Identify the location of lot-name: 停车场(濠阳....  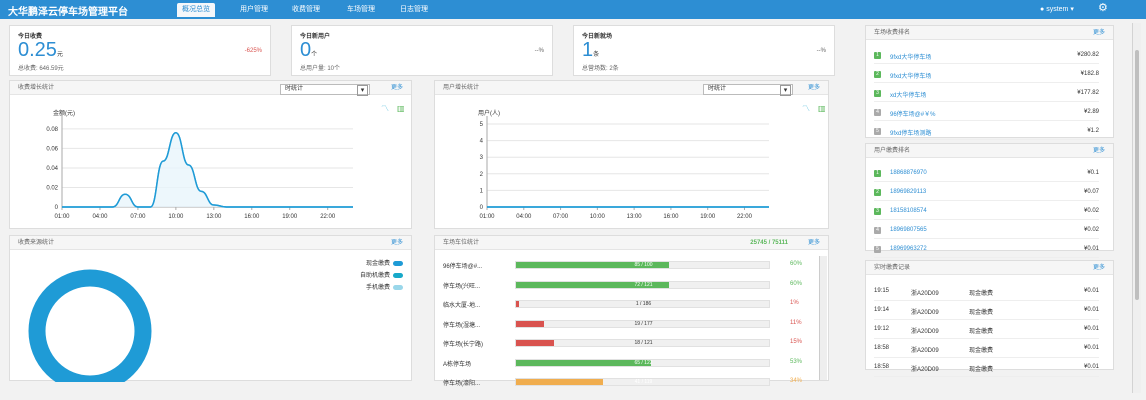
(461, 384).